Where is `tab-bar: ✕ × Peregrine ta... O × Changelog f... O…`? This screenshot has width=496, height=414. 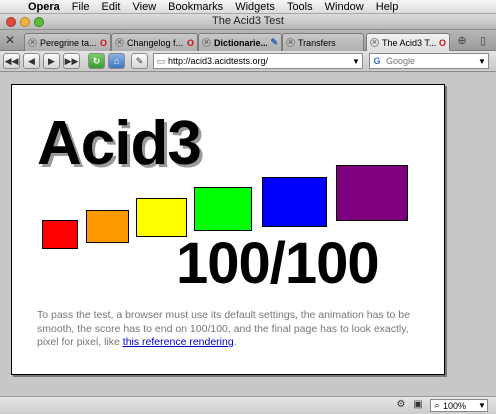 tab-bar: ✕ × Peregrine ta... O × Changelog f... O… is located at coordinates (248, 40).